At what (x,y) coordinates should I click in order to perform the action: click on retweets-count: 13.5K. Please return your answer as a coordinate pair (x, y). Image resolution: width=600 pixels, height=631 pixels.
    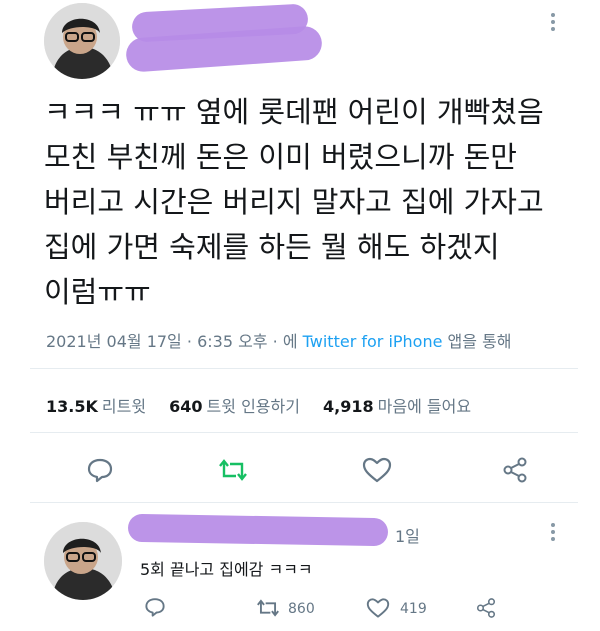
    Looking at the image, I should click on (72, 406).